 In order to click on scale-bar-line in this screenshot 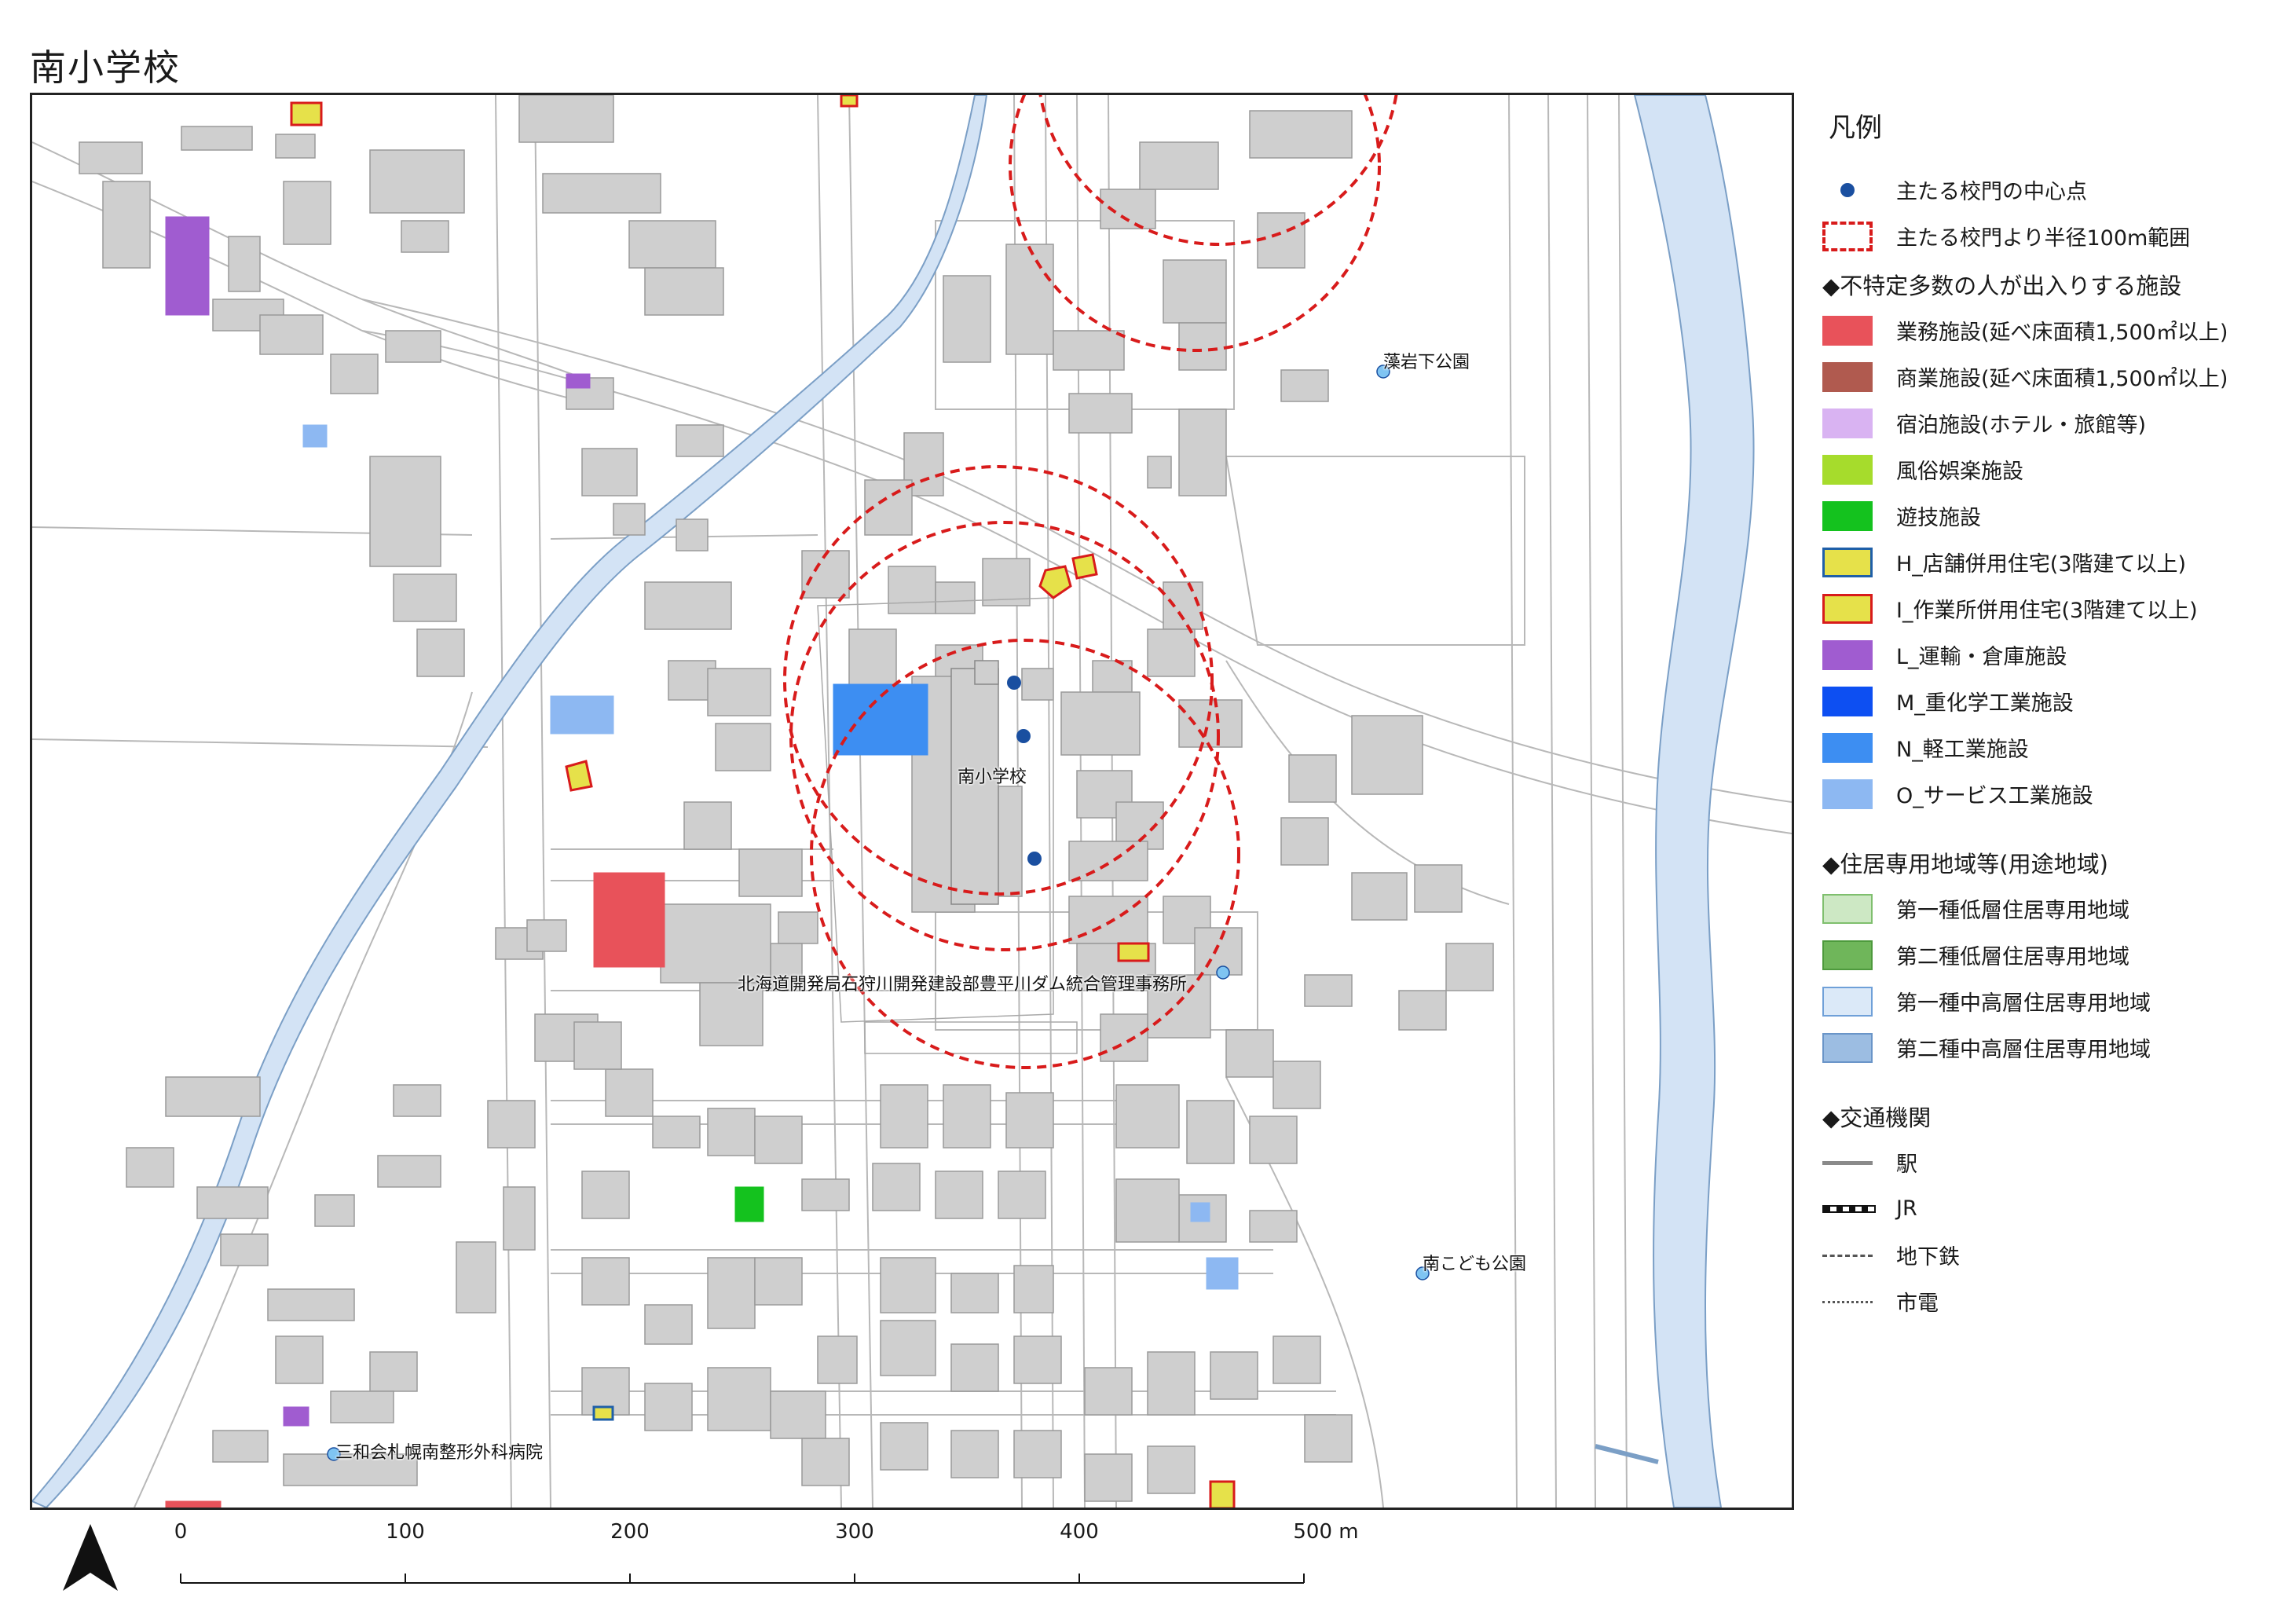, I will do `click(742, 1579)`.